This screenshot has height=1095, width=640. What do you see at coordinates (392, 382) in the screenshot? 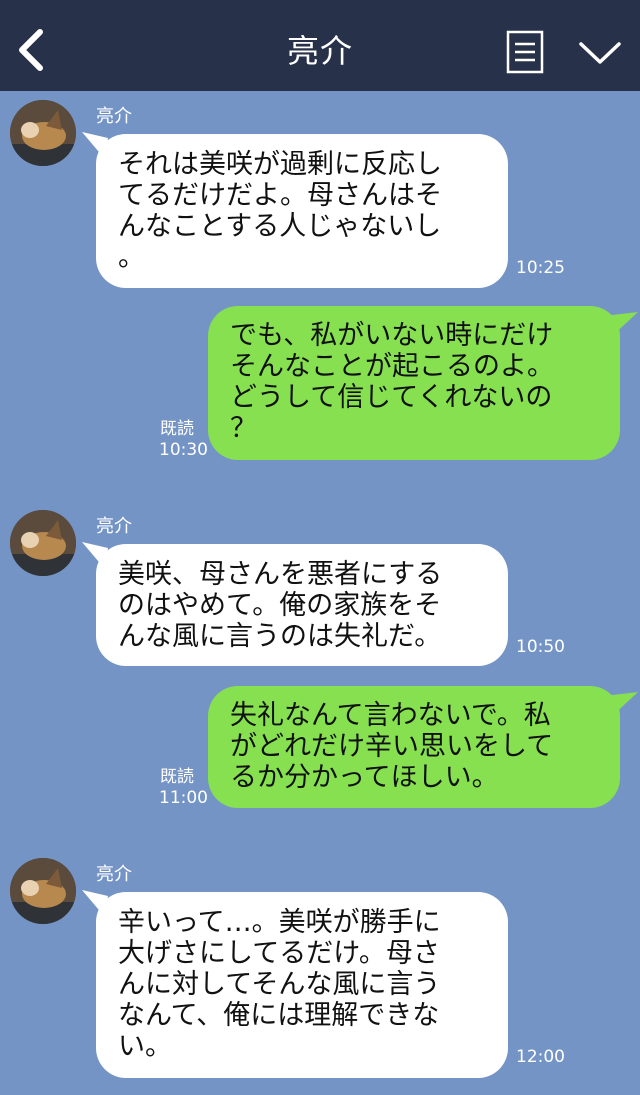
I see `message-text: でも、私がいない時にだけ そんなことが起こるのよ。 どうして信じてくれないの ？` at bounding box center [392, 382].